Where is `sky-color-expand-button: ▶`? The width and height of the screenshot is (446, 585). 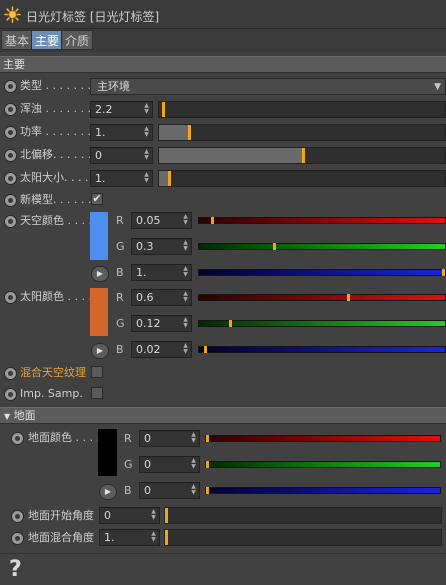 sky-color-expand-button: ▶ is located at coordinates (100, 274).